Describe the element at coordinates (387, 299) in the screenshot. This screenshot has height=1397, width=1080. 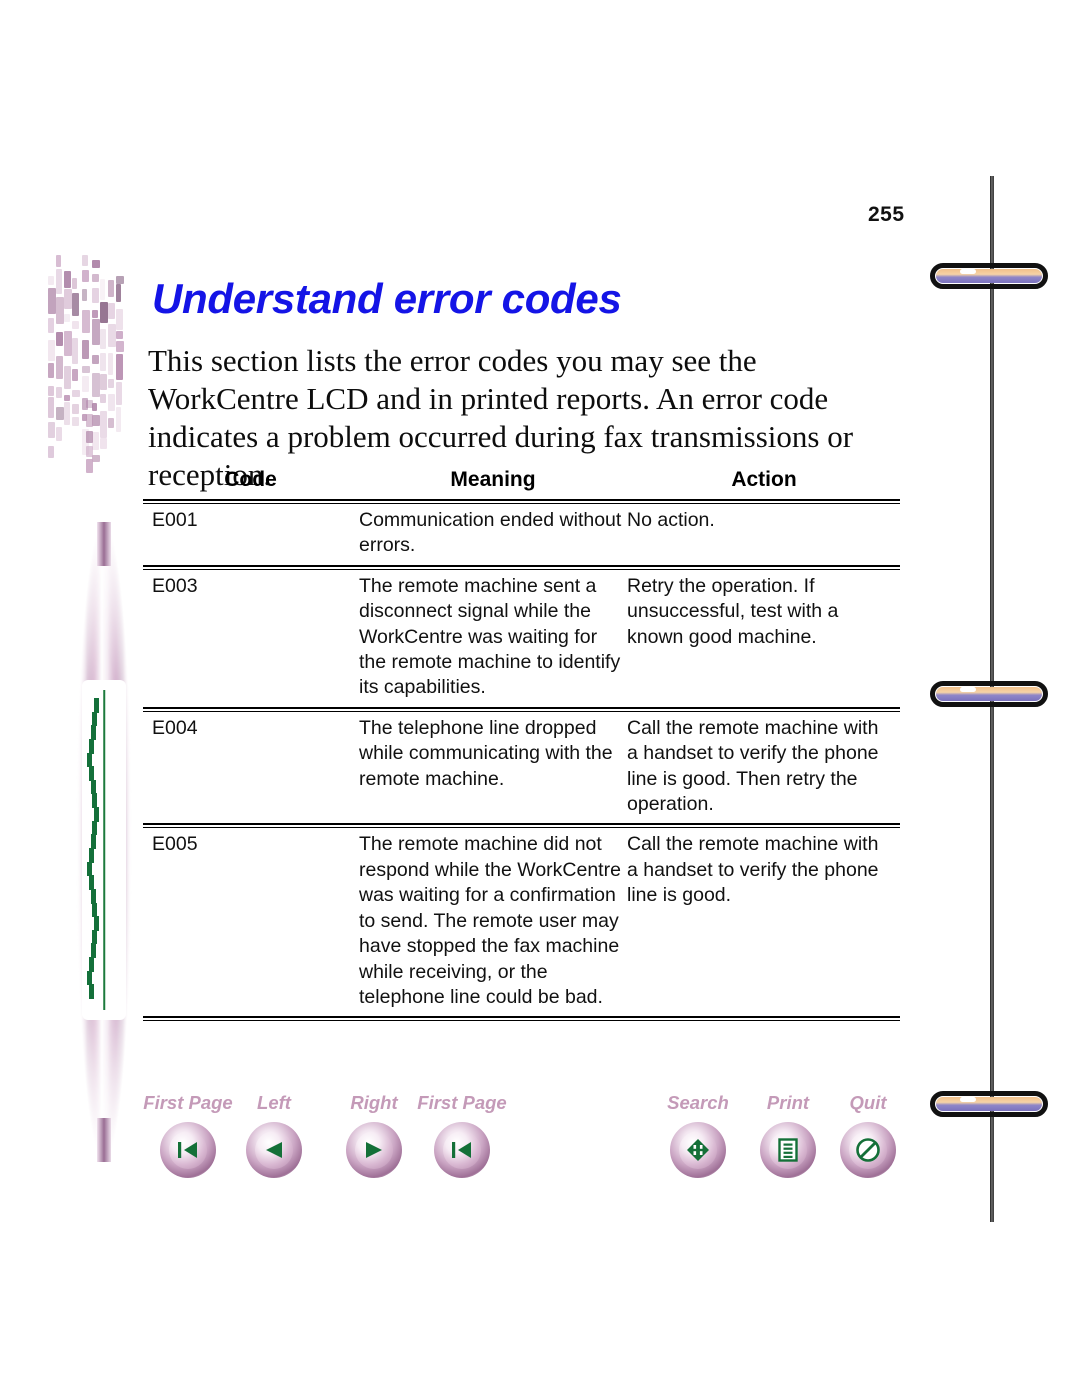
I see `page-title: Understand error codes` at that location.